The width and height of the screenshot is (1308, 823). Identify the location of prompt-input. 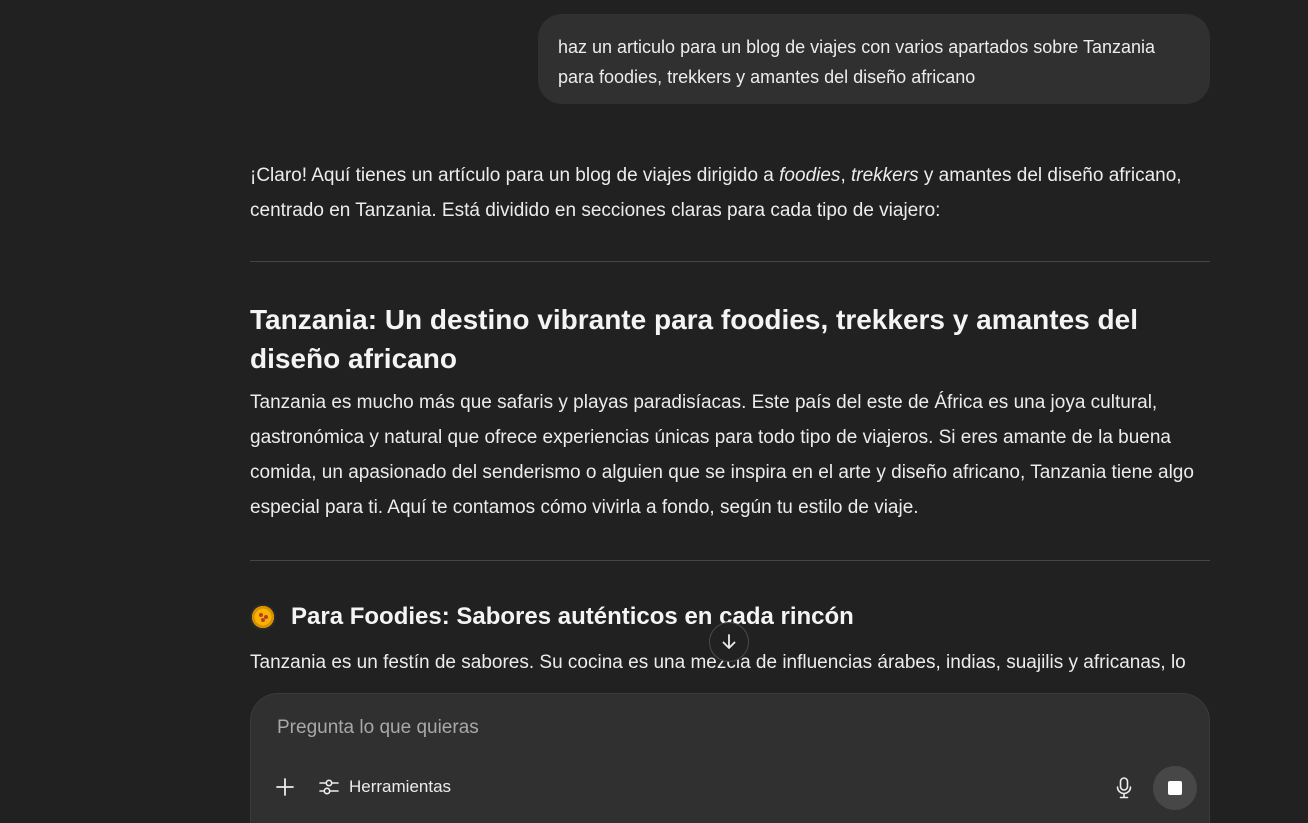
(717, 728).